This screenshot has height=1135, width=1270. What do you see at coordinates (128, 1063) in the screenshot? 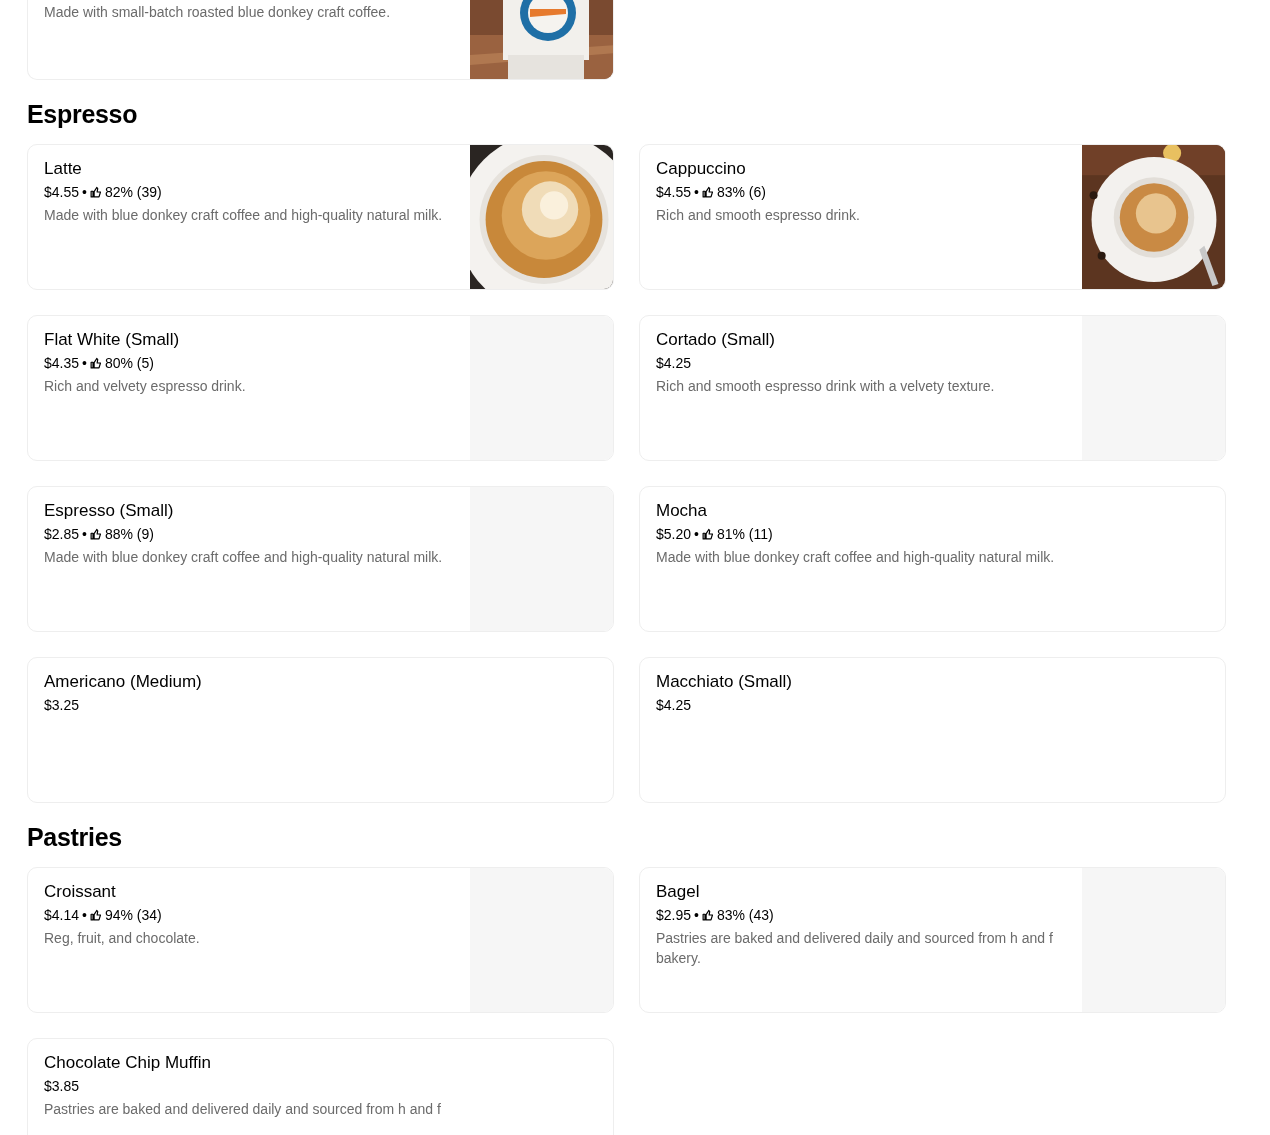
I see `item-name: Chocolate Chip Muffin` at bounding box center [128, 1063].